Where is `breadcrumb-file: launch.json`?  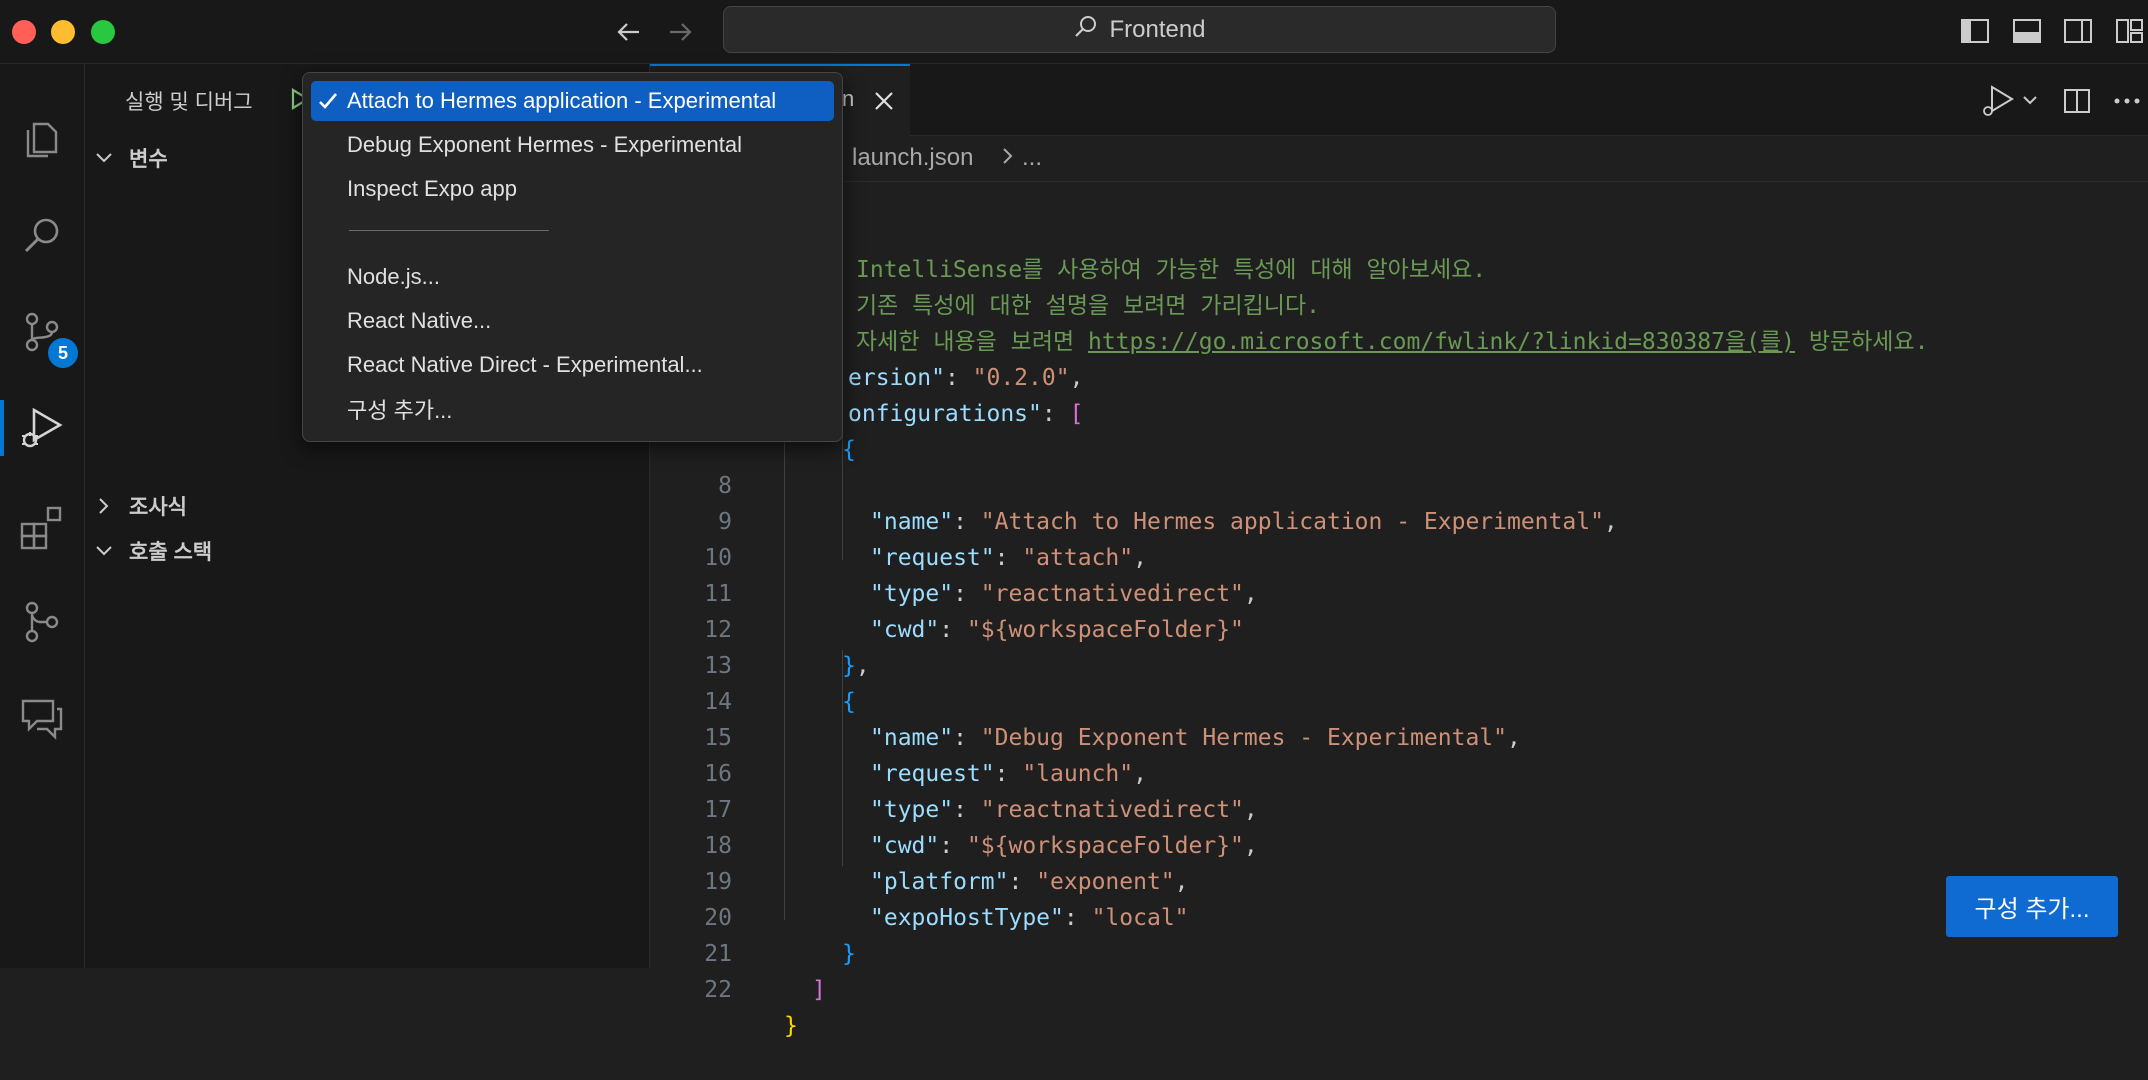
breadcrumb-file: launch.json is located at coordinates (912, 158).